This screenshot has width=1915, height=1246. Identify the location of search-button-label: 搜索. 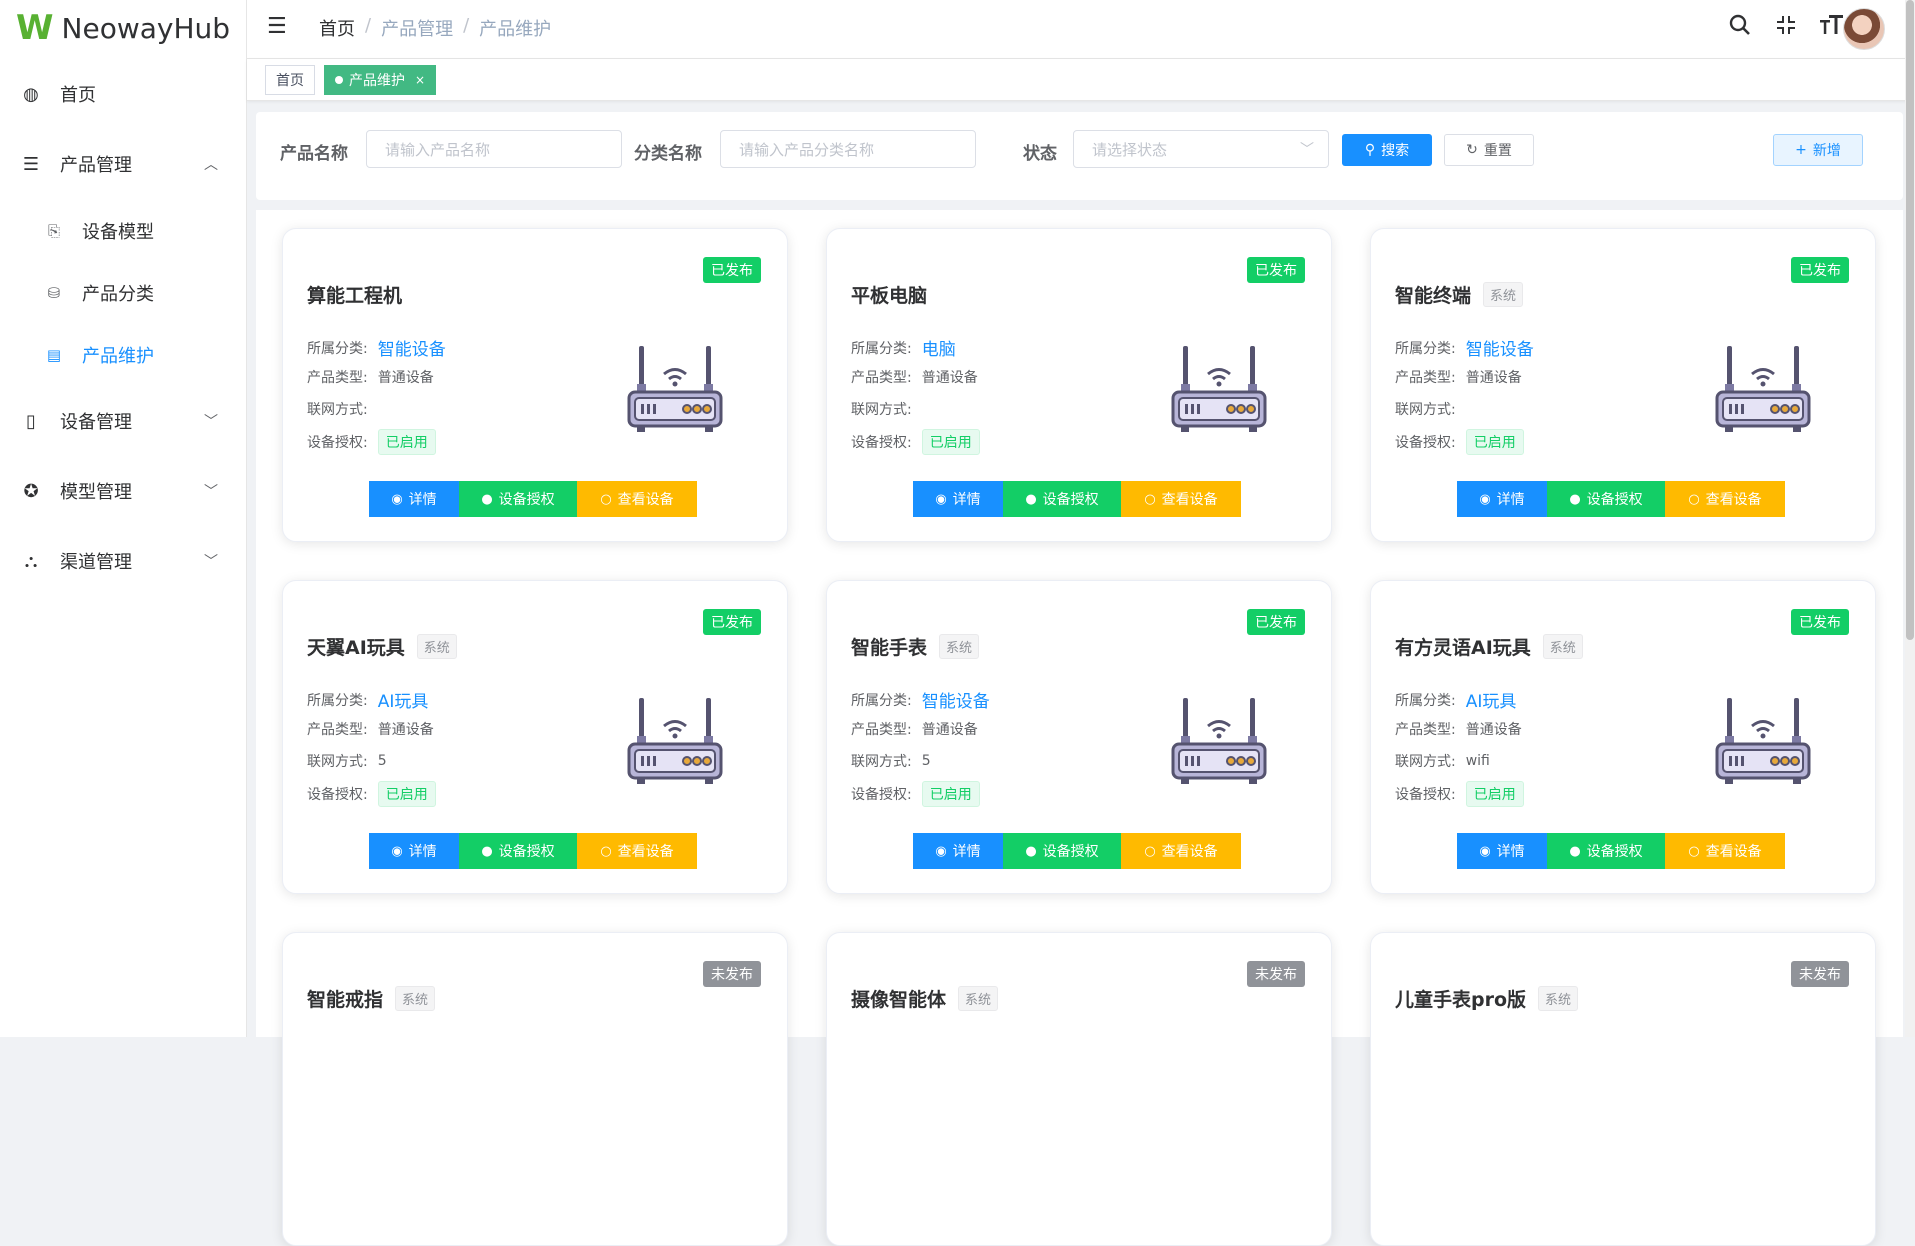
(1395, 151).